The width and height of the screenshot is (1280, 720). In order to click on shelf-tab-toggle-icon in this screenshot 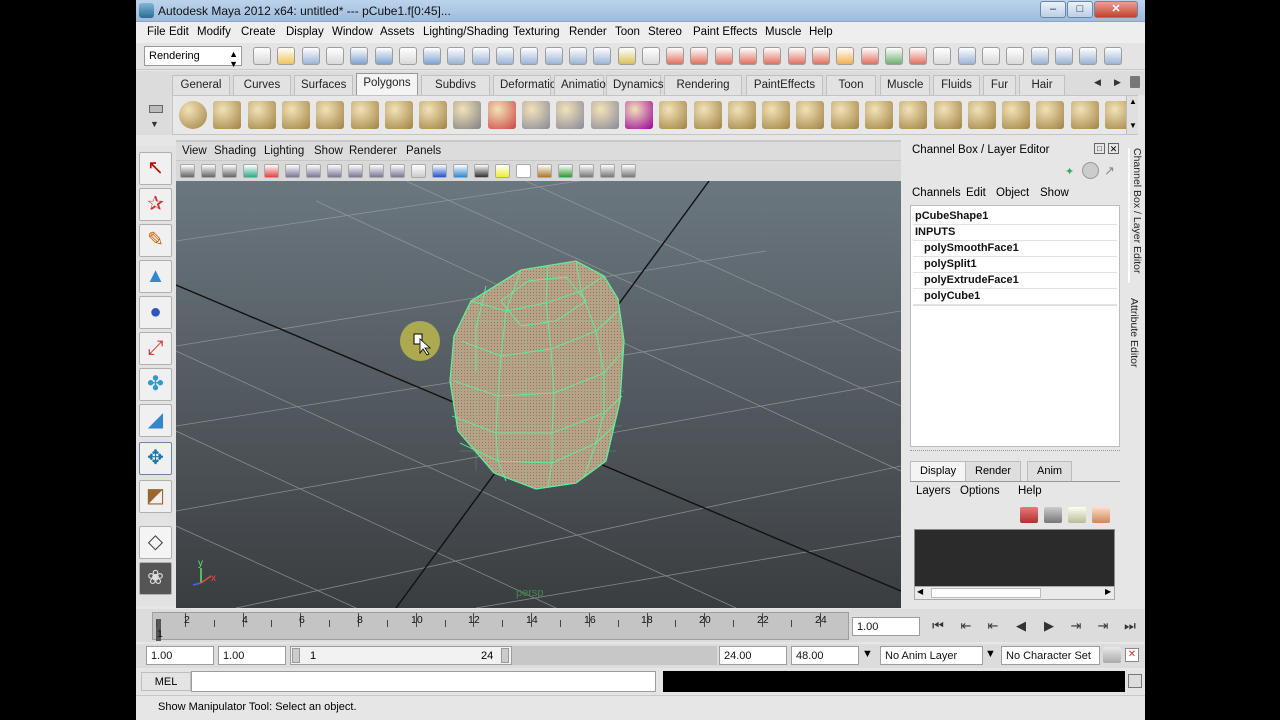, I will do `click(156, 109)`.